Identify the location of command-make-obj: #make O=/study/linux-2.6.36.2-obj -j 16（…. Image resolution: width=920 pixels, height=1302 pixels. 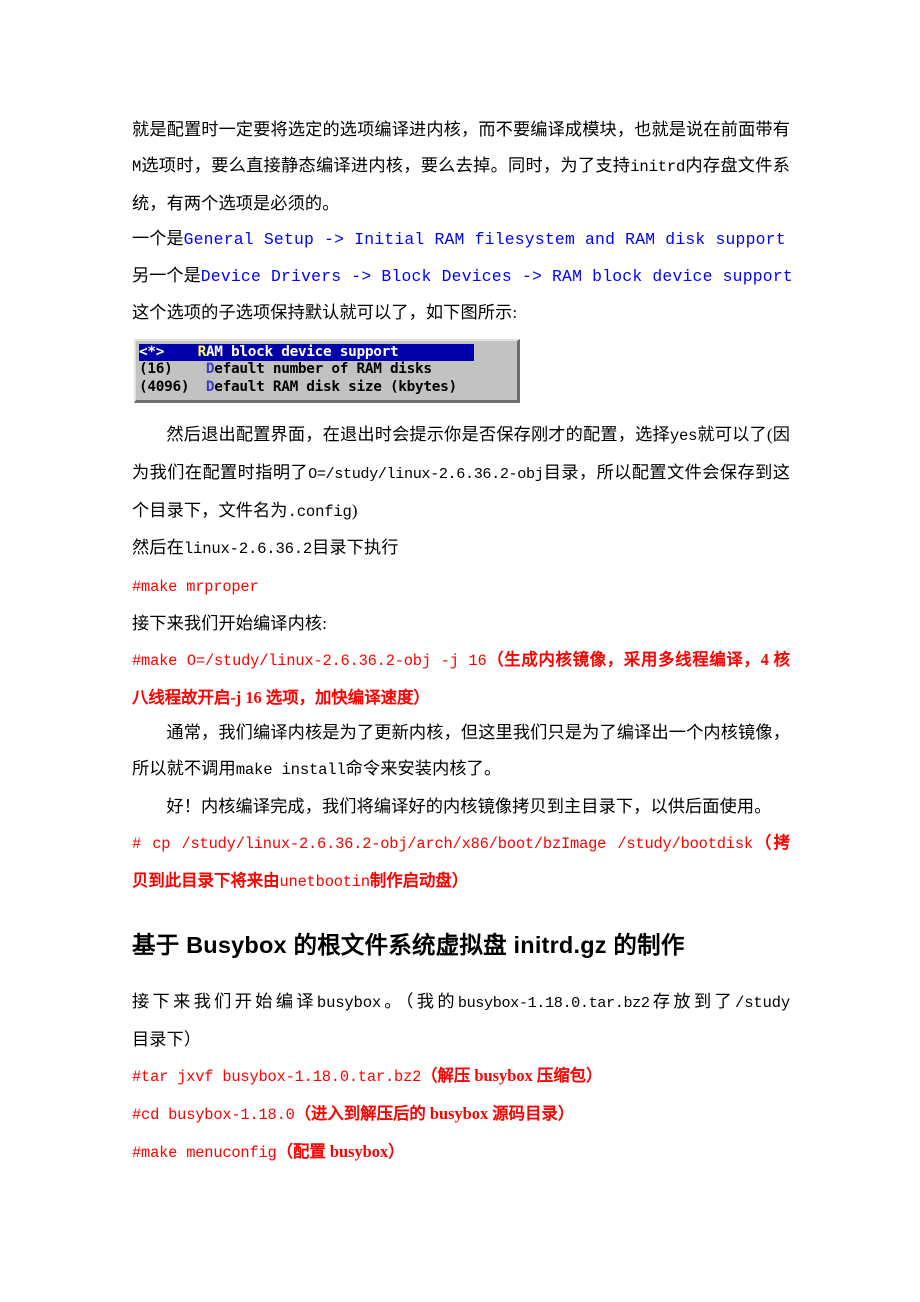
(461, 679).